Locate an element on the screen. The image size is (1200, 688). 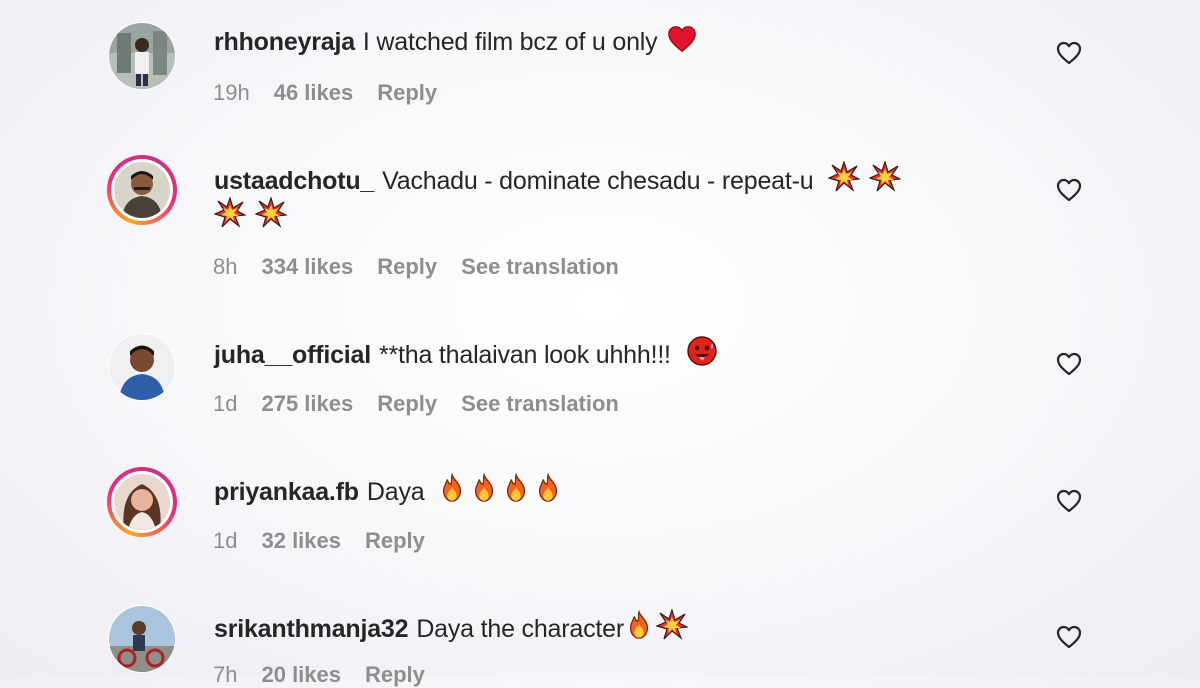
comment-username: ustaadchotu_ is located at coordinates (294, 181).